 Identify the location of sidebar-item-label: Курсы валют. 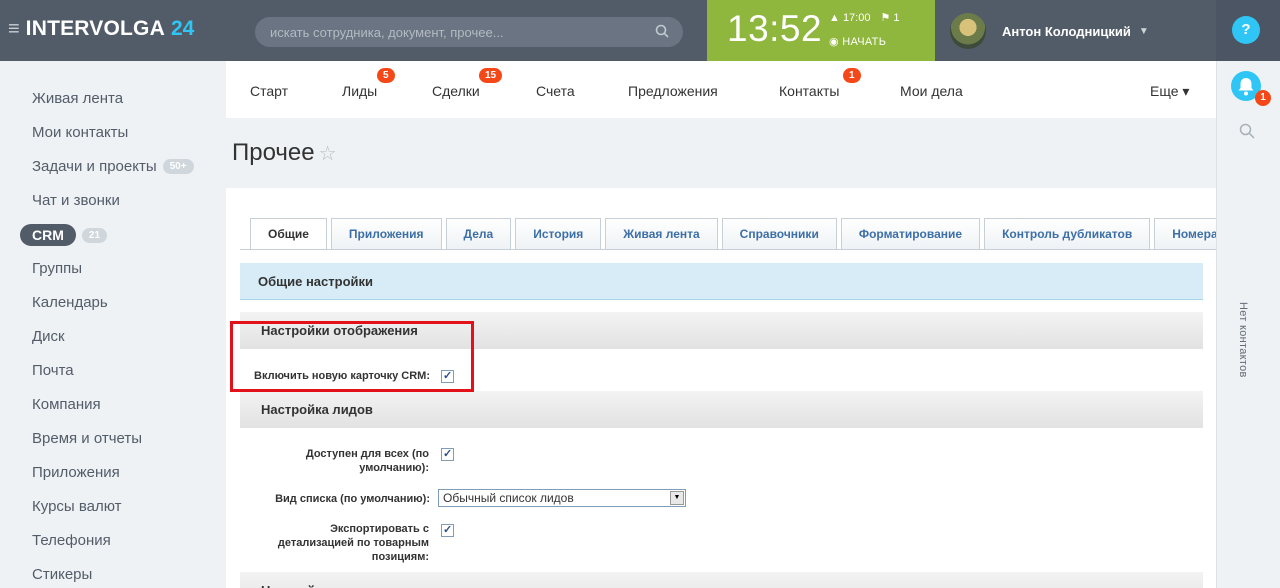
(77, 506).